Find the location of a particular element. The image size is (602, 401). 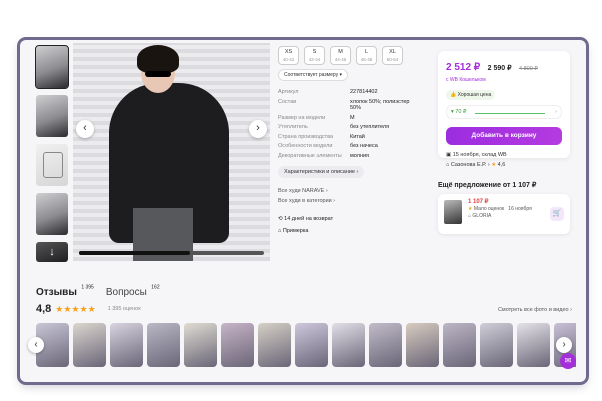

size-range: 50-54 is located at coordinates (392, 59).